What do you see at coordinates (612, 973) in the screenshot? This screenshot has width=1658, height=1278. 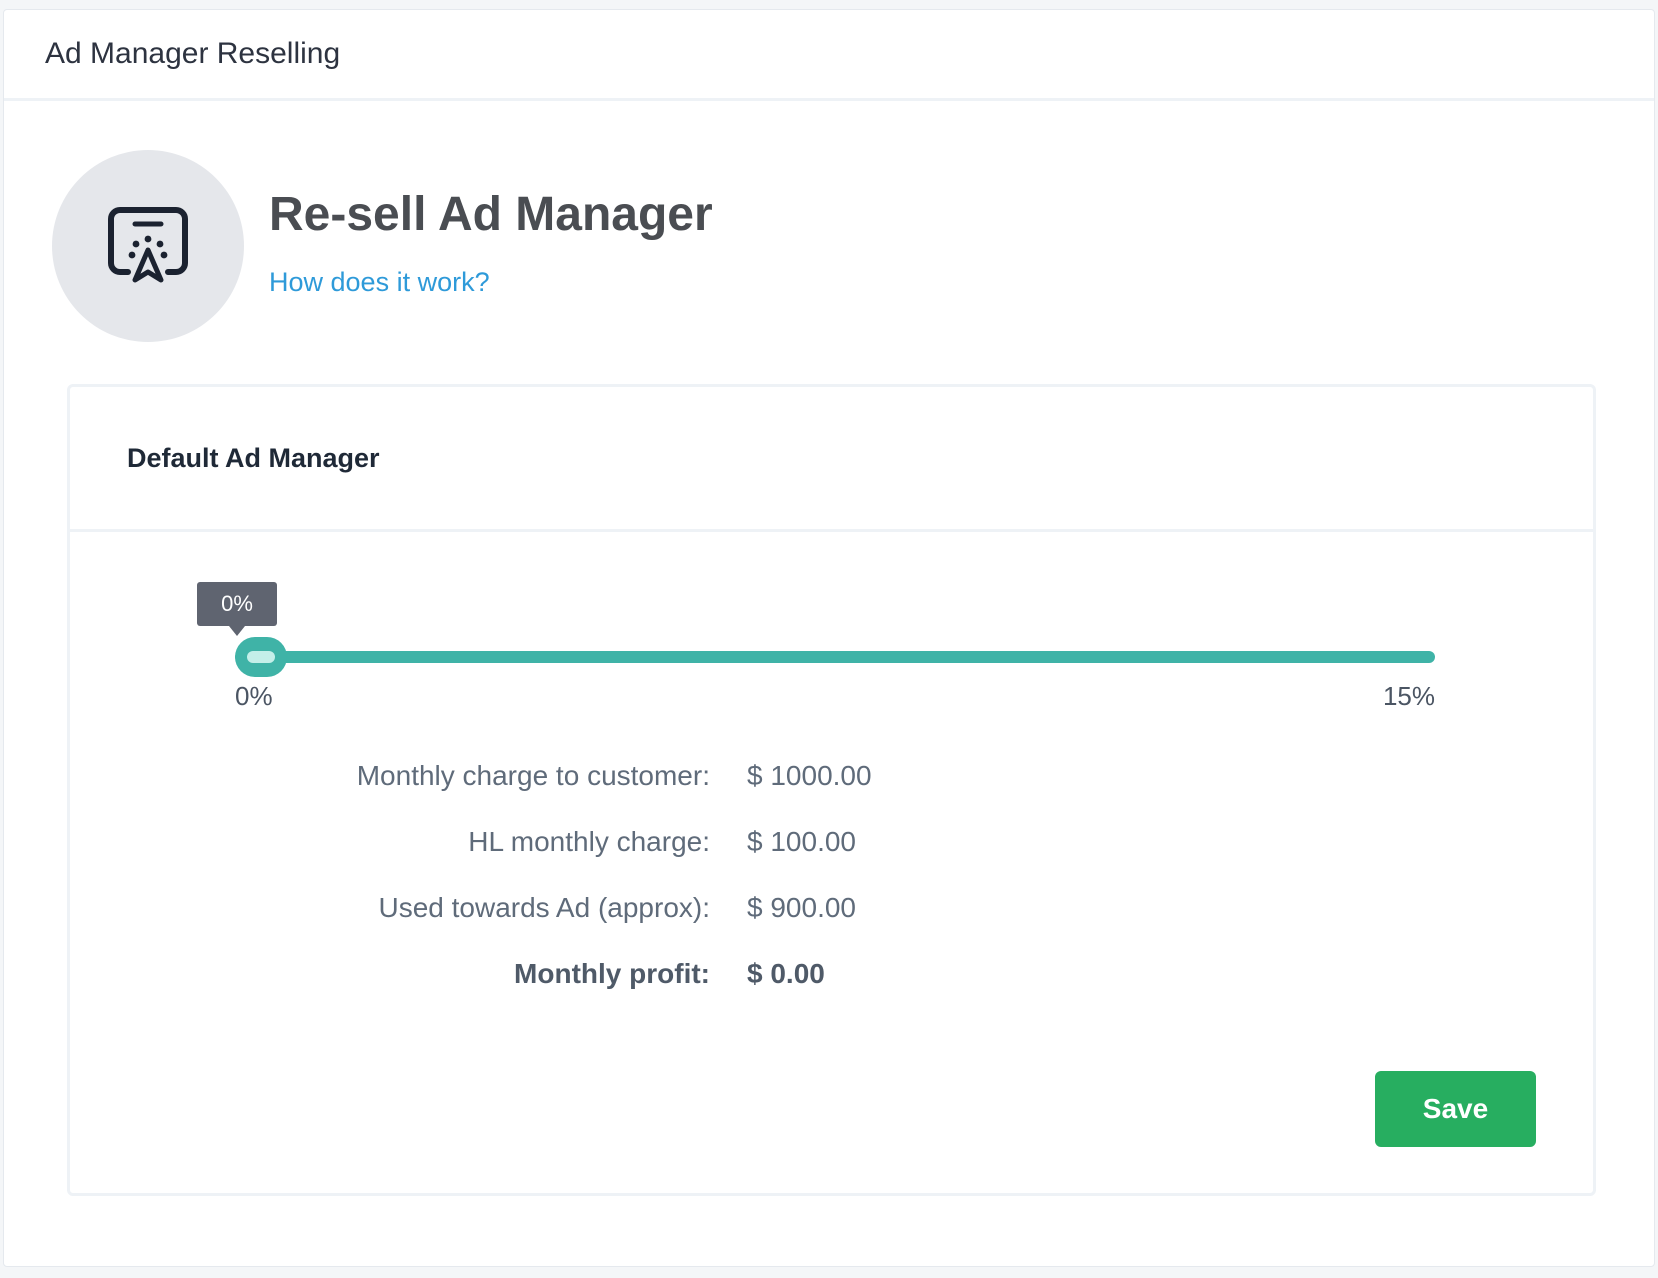 I see `row-label: Monthly profit:` at bounding box center [612, 973].